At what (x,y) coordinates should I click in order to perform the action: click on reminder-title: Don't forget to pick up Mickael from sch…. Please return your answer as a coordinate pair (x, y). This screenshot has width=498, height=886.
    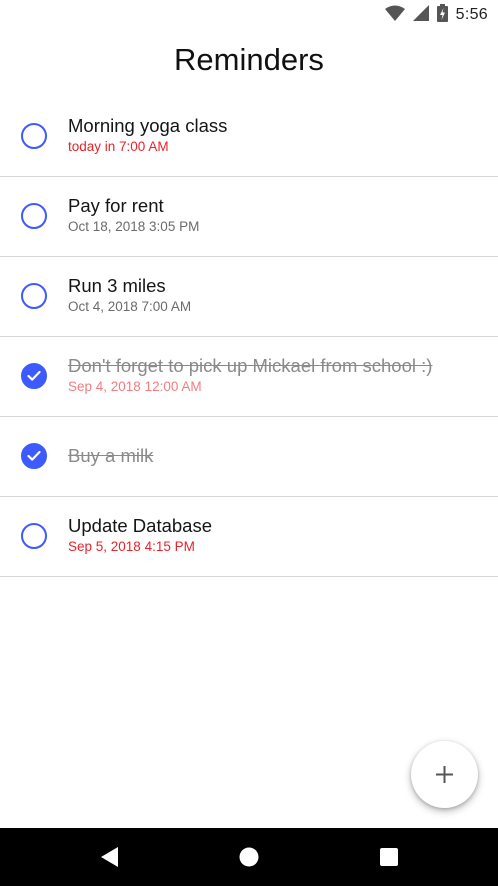
    Looking at the image, I should click on (250, 365).